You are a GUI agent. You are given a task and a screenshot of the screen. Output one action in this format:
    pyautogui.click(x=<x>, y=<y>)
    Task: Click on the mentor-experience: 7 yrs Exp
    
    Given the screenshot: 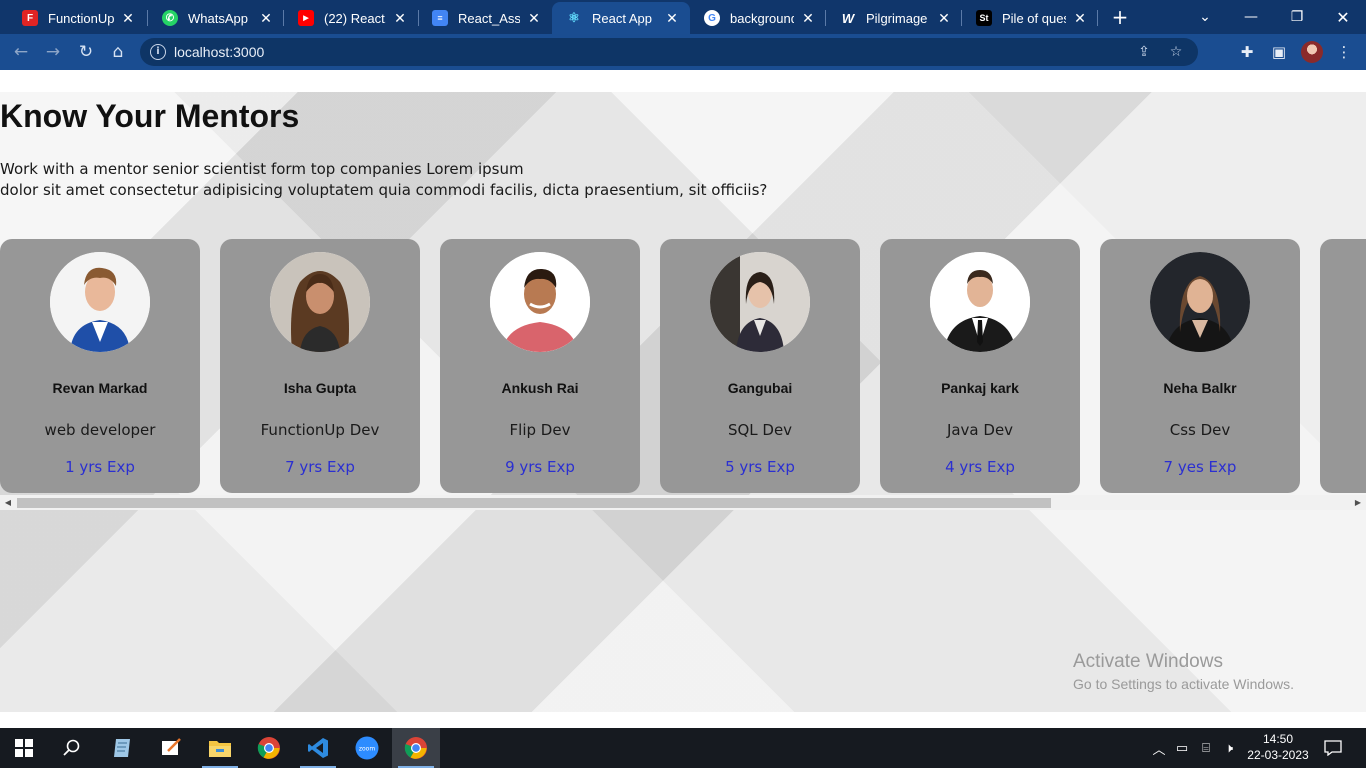 What is the action you would take?
    pyautogui.click(x=320, y=467)
    